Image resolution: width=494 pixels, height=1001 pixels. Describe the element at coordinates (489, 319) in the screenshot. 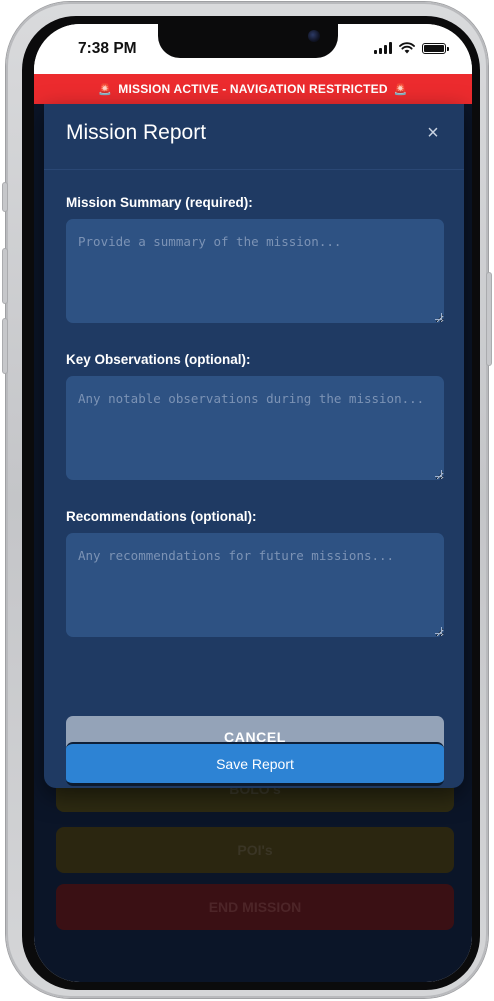

I see `power-button` at that location.